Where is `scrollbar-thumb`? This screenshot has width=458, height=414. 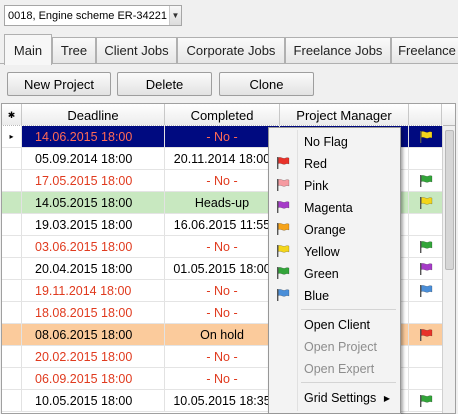 scrollbar-thumb is located at coordinates (449, 200).